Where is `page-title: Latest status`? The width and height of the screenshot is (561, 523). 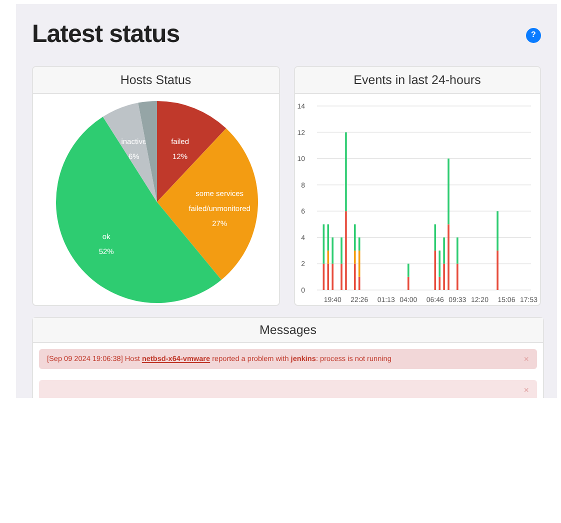 page-title: Latest status is located at coordinates (106, 34).